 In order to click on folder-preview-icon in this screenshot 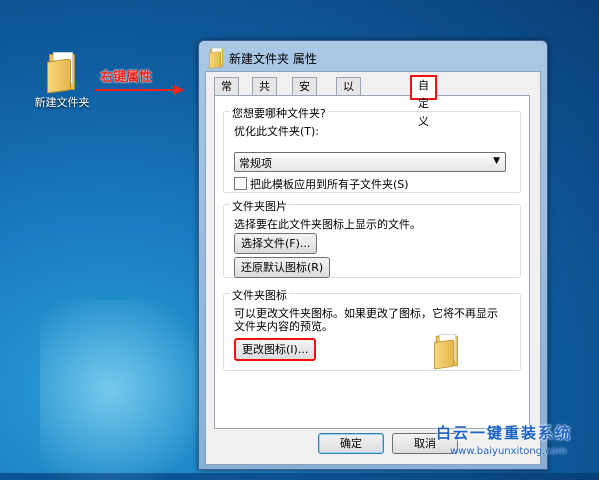, I will do `click(447, 352)`.